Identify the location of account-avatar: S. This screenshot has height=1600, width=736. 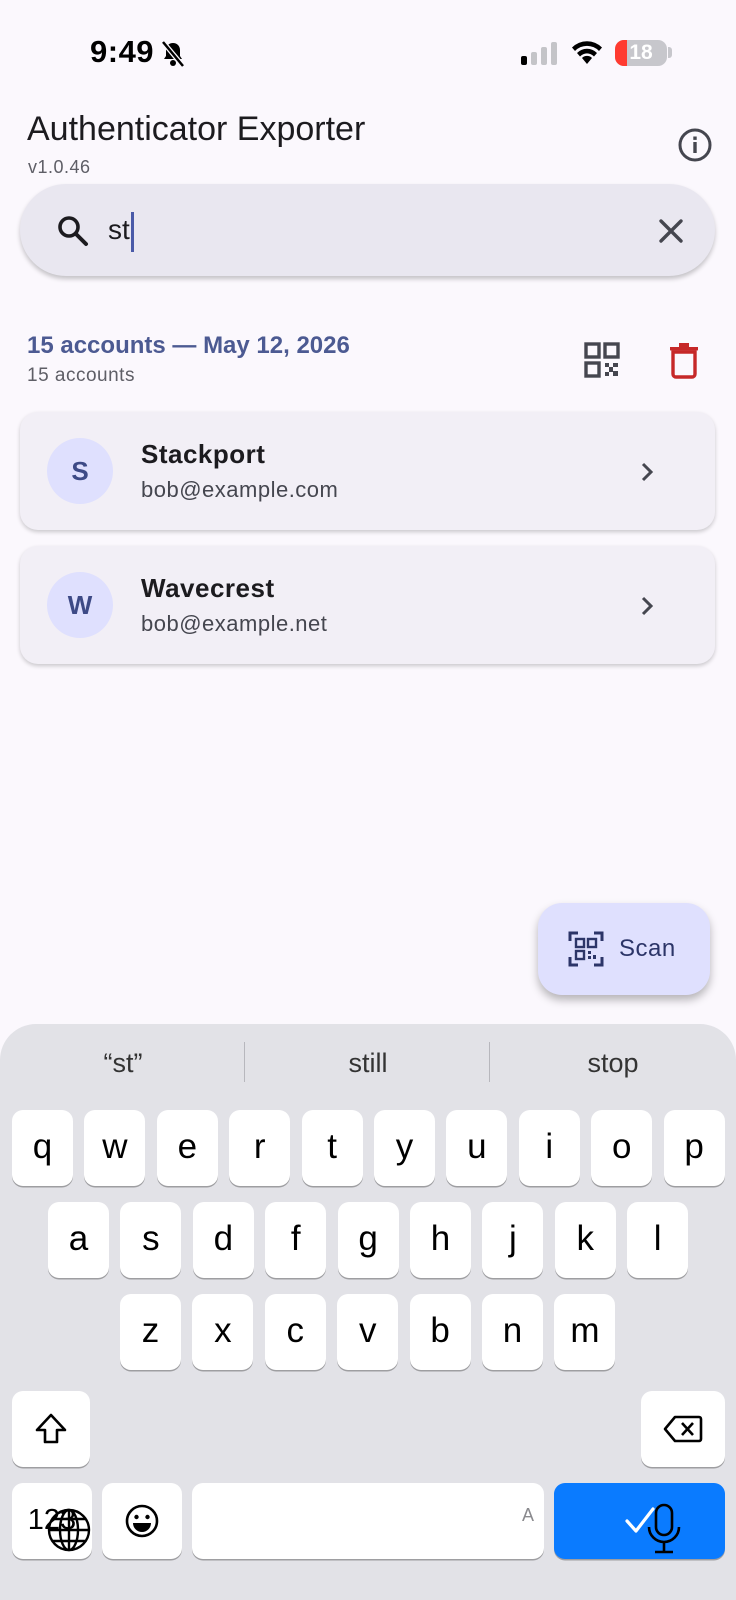
(80, 471).